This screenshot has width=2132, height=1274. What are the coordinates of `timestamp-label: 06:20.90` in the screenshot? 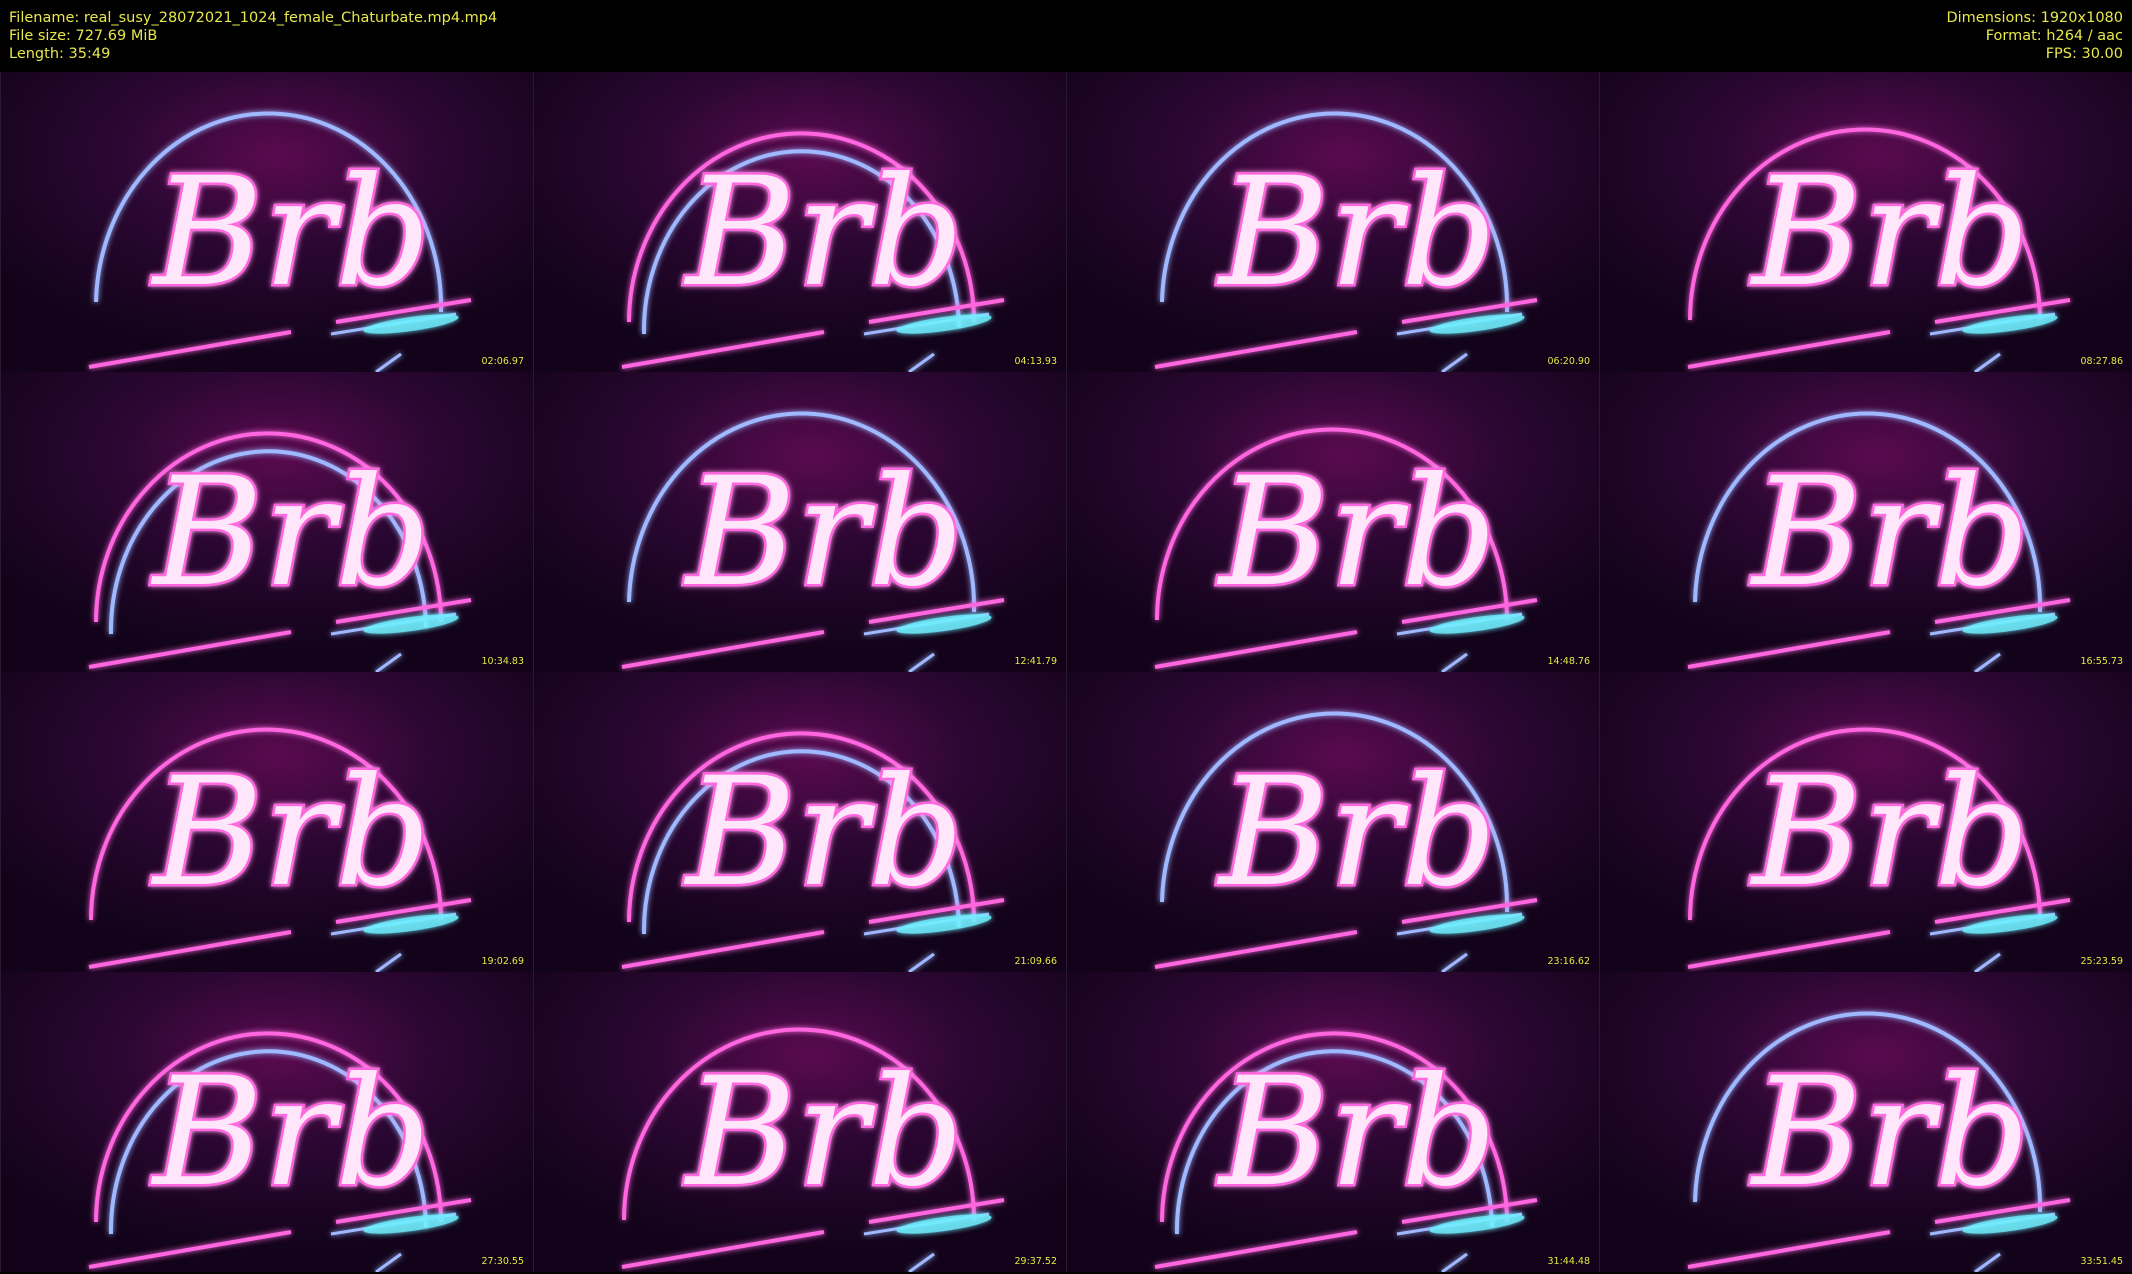 It's located at (1569, 361).